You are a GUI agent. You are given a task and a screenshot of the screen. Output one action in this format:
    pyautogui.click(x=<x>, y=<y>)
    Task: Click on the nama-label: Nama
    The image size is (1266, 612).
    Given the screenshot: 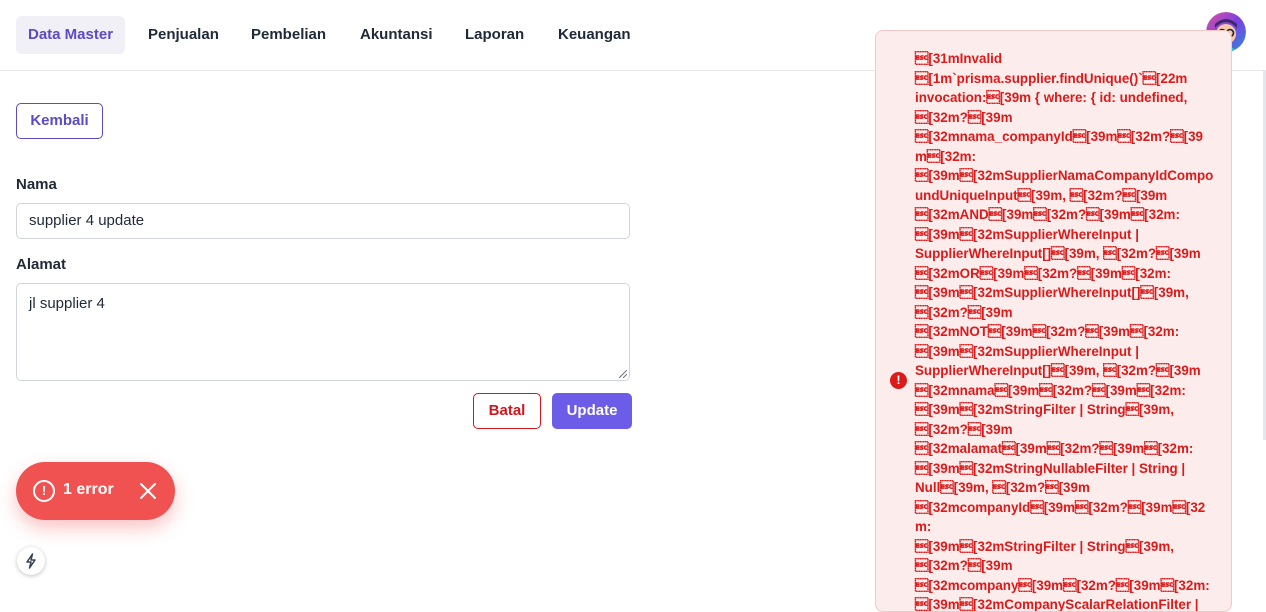 What is the action you would take?
    pyautogui.click(x=36, y=184)
    